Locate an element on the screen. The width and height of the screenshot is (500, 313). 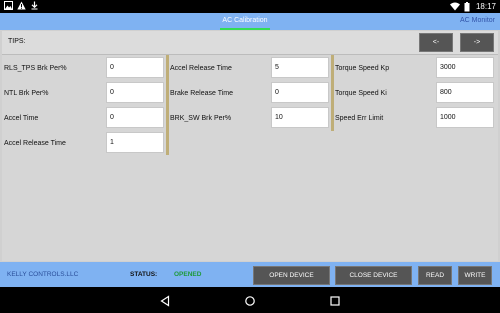
speed-err-limit-input: 1000 is located at coordinates (465, 117).